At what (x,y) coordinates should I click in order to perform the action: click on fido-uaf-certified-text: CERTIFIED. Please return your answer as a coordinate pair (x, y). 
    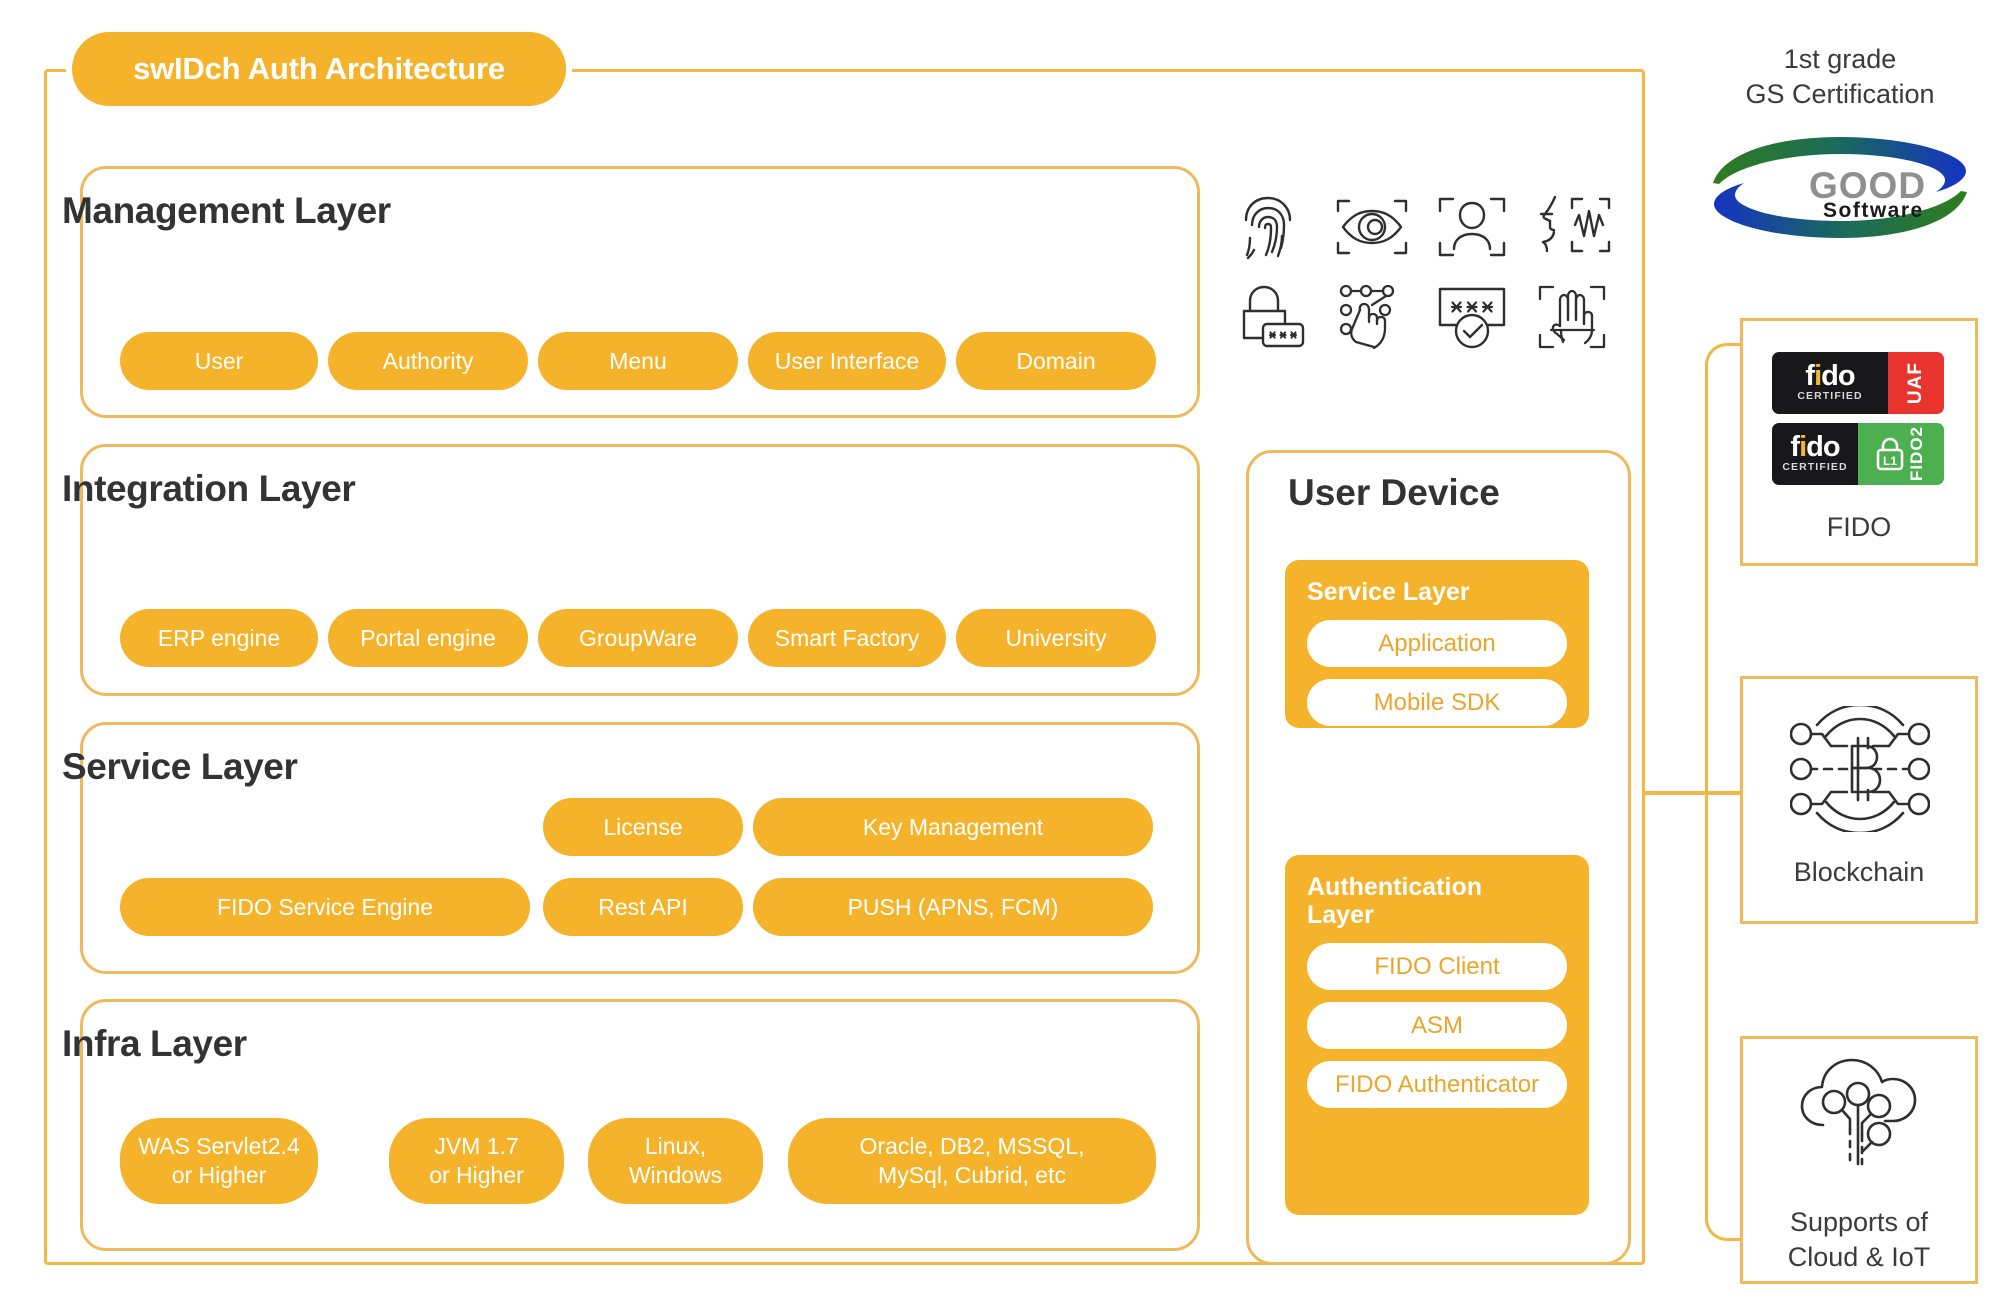
    Looking at the image, I should click on (1830, 396).